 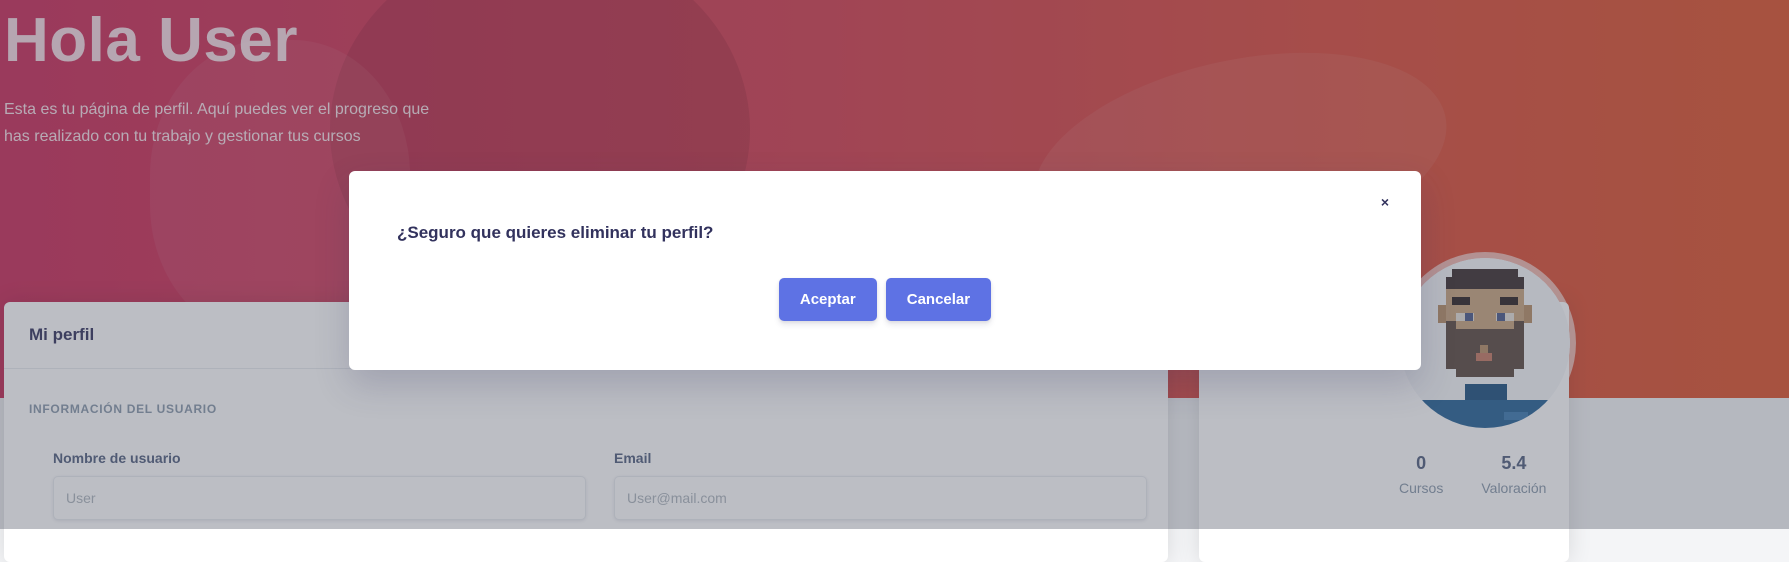 I want to click on cancel-button: Cancelar, so click(x=938, y=299).